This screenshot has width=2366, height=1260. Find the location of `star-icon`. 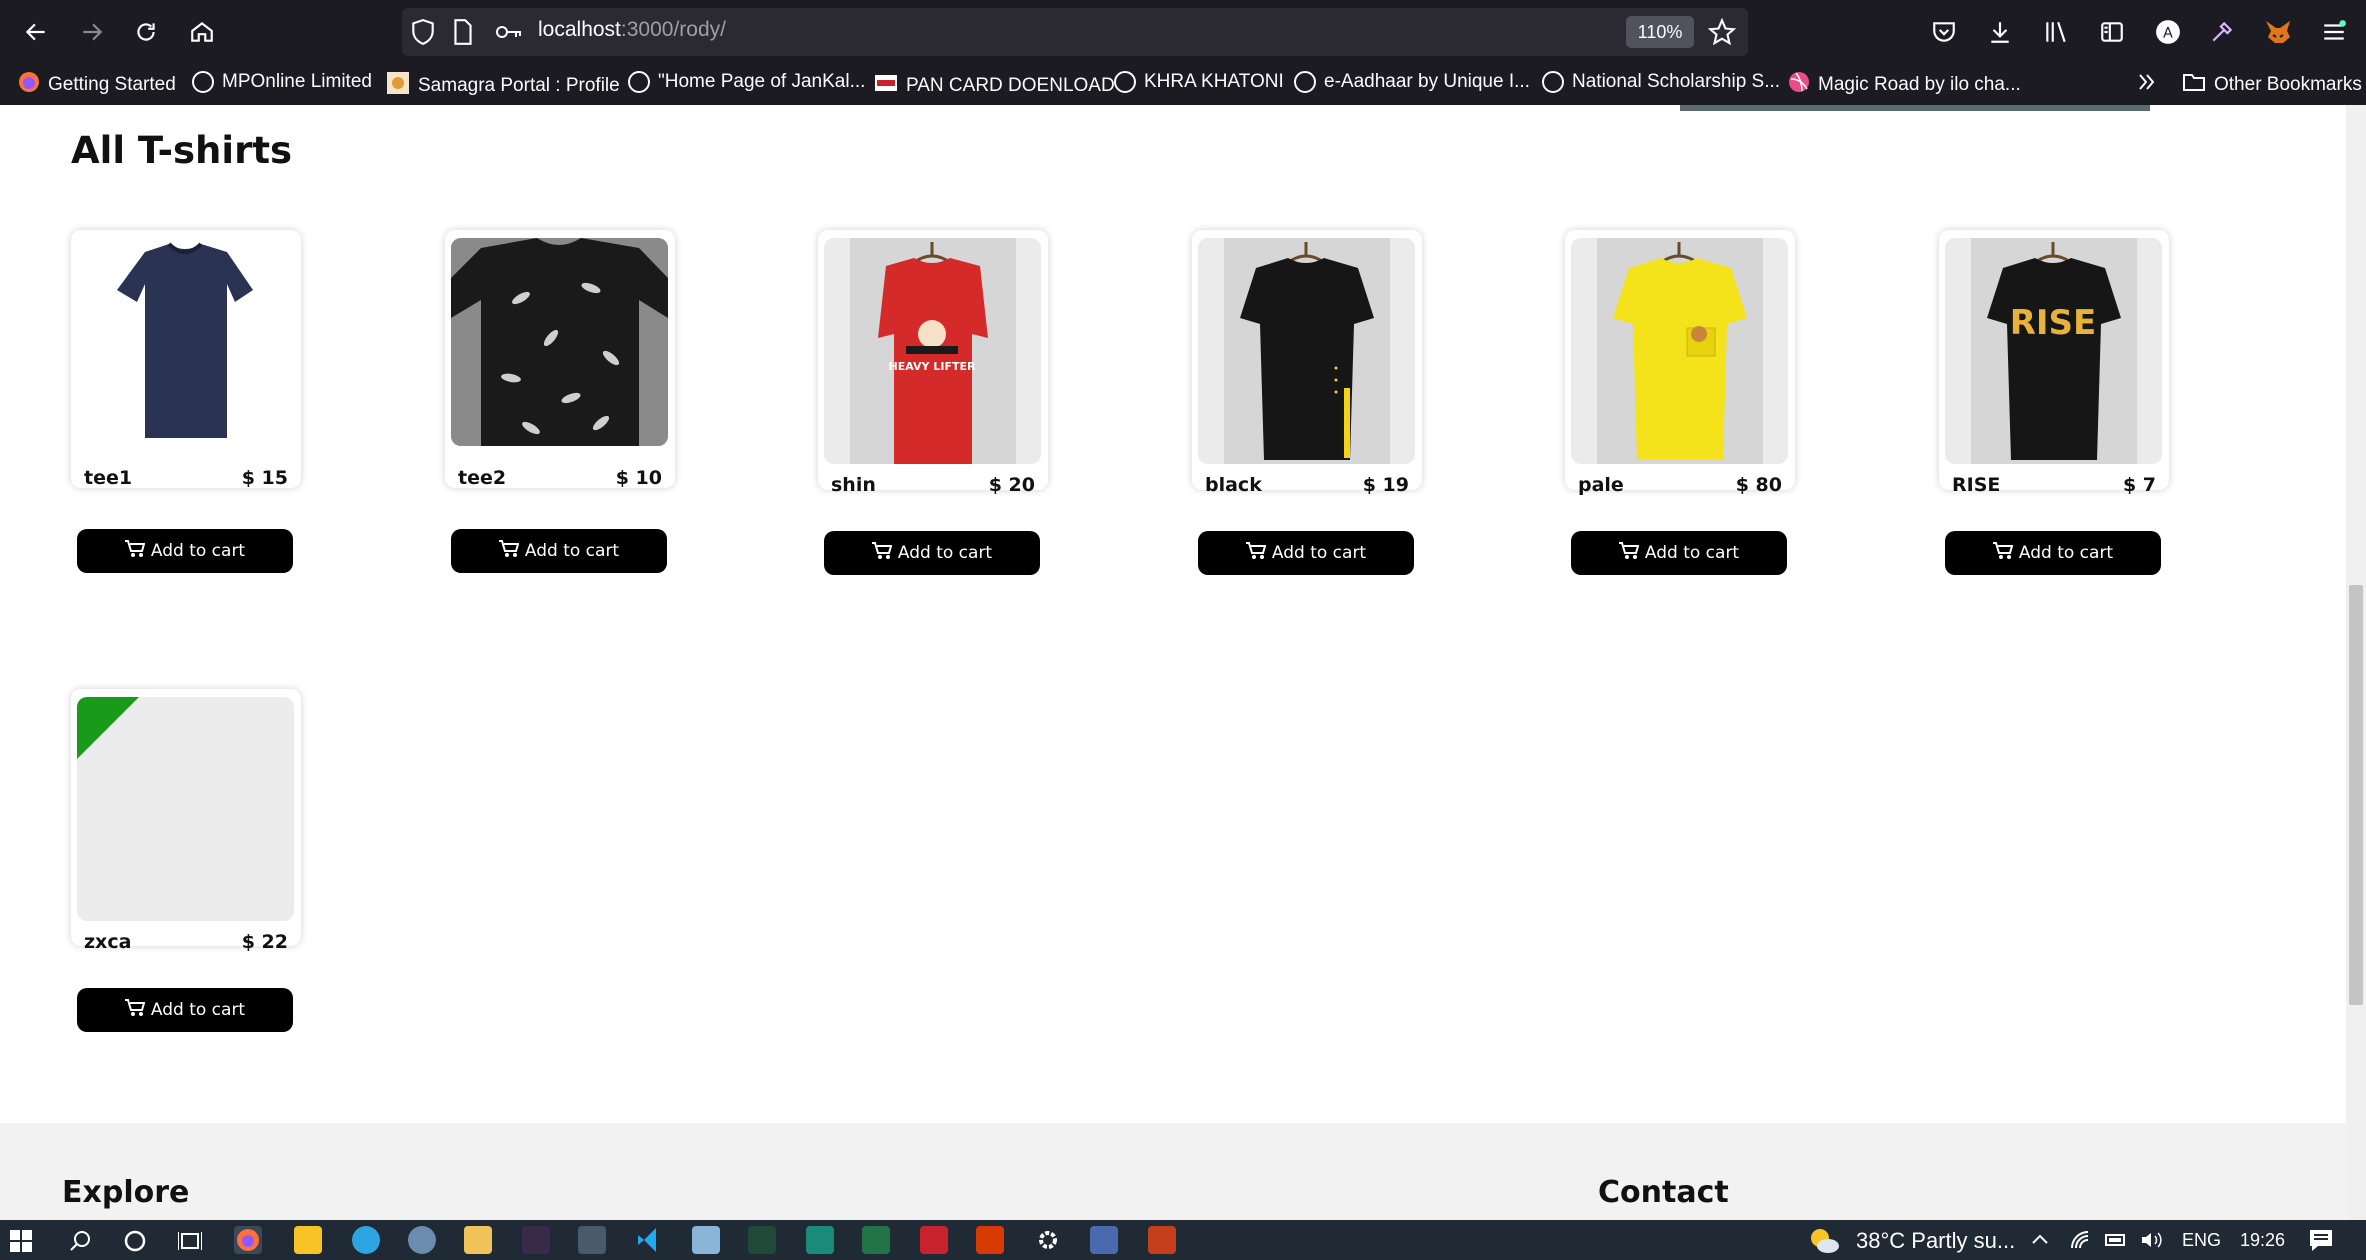

star-icon is located at coordinates (1722, 33).